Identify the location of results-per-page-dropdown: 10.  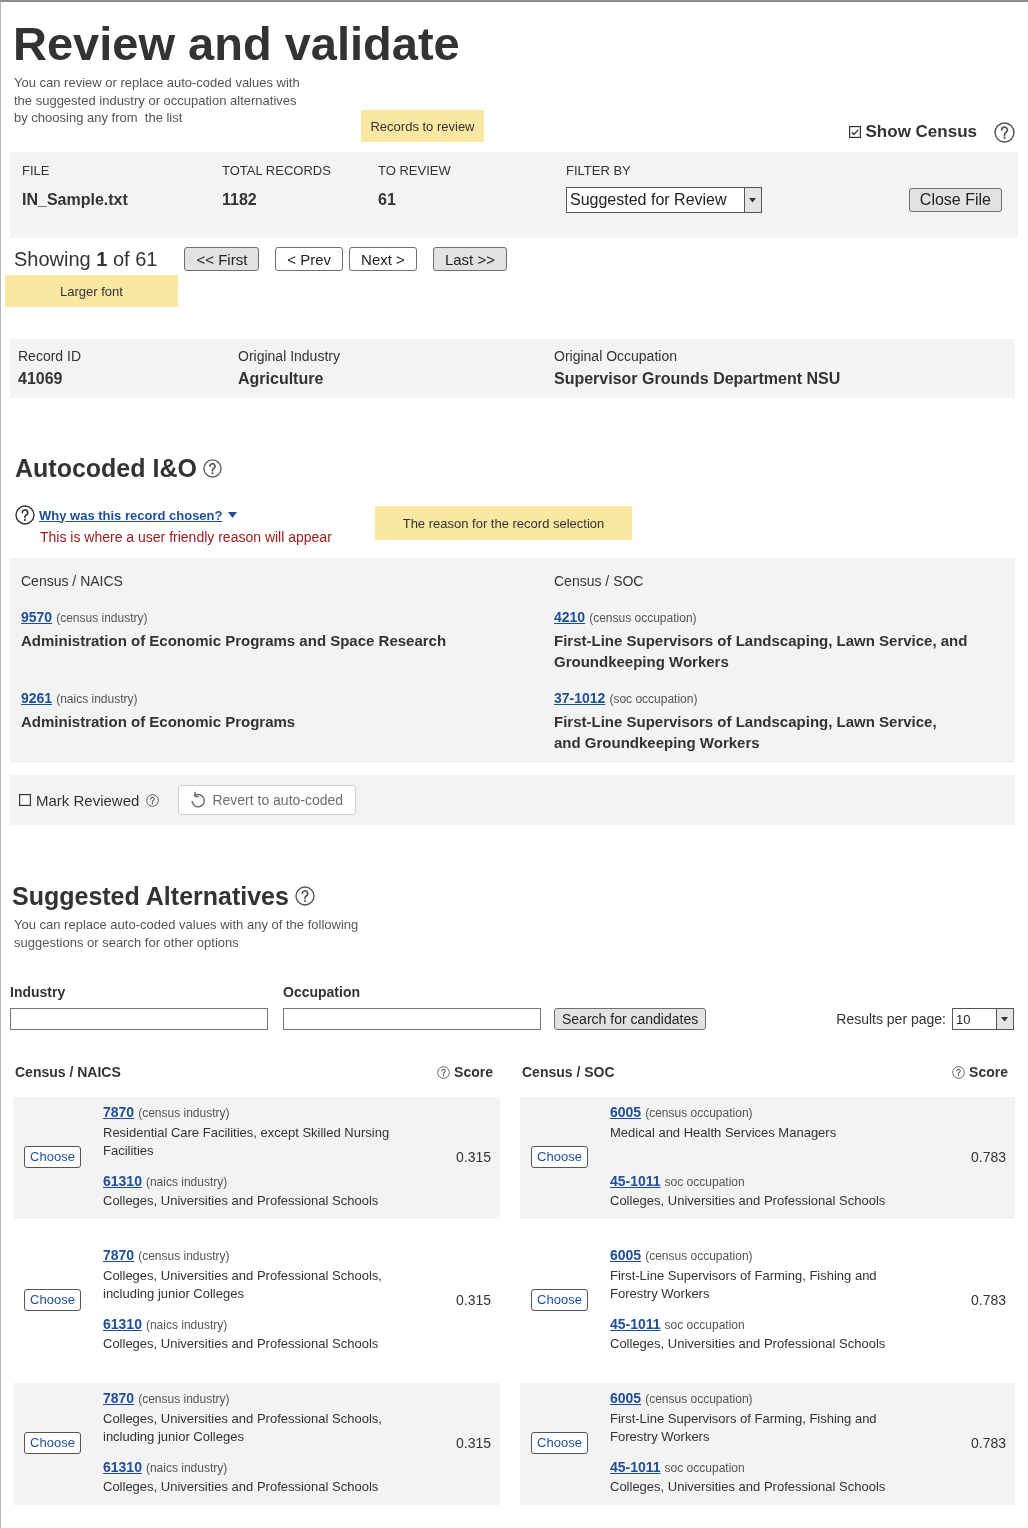
(983, 1019).